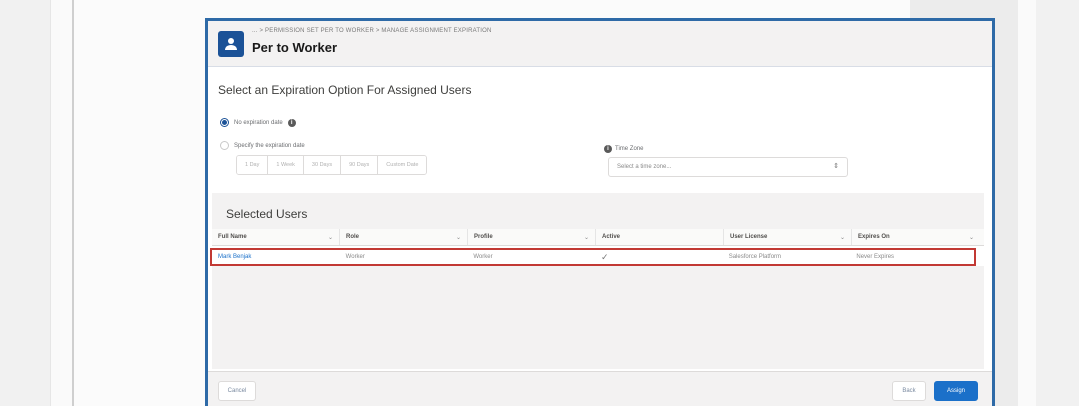 The image size is (1079, 406). Describe the element at coordinates (909, 391) in the screenshot. I see `back-button: Back` at that location.